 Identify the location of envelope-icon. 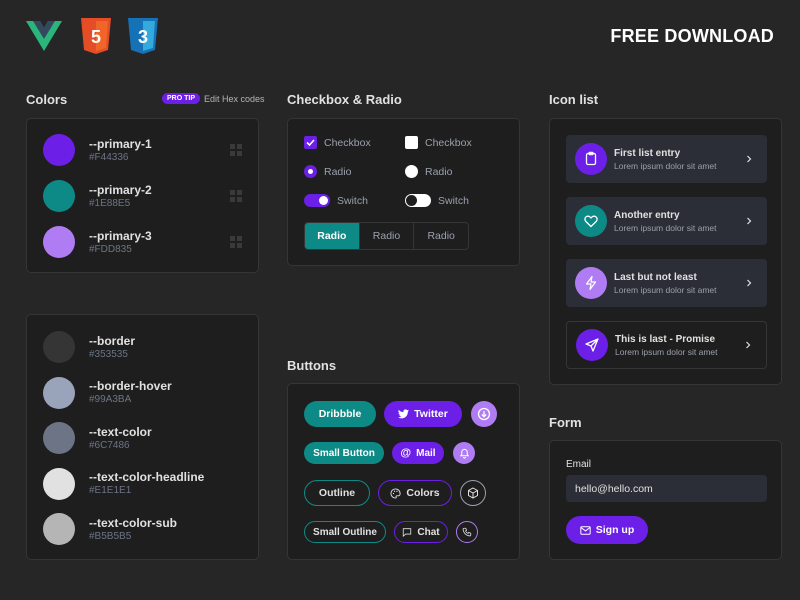
(585, 530).